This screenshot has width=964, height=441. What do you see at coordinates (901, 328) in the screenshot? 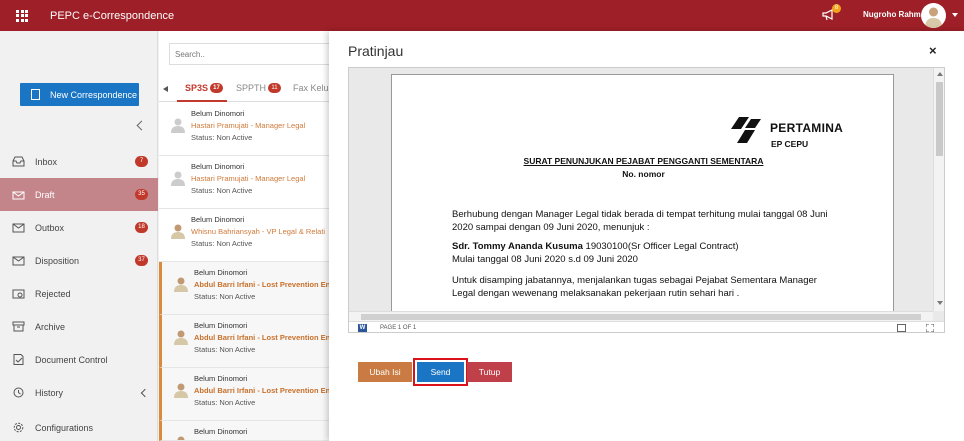
I see `view-mode-icon` at bounding box center [901, 328].